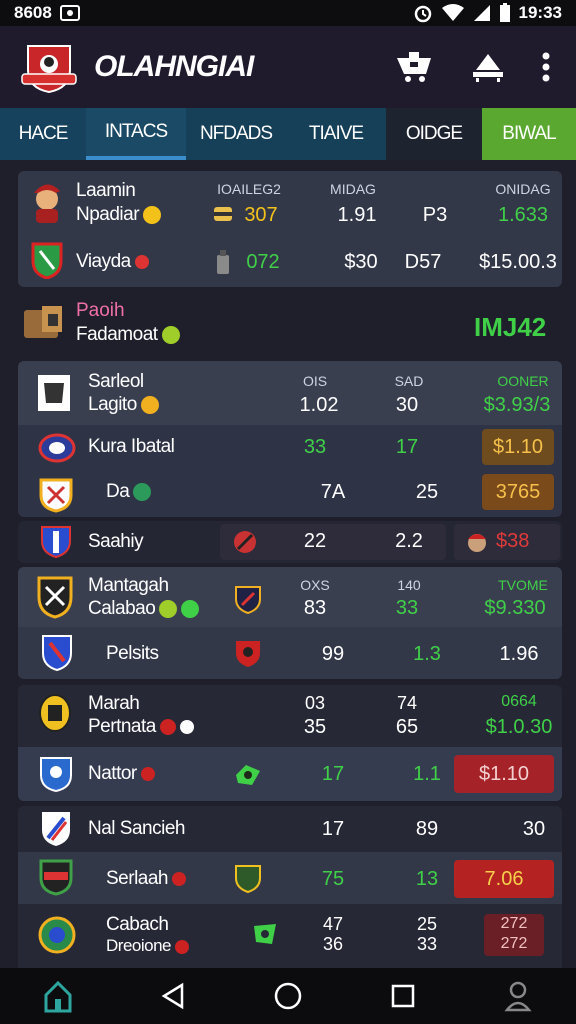 The width and height of the screenshot is (576, 1024). Describe the element at coordinates (534, 829) in the screenshot. I see `odds-value: 30` at that location.